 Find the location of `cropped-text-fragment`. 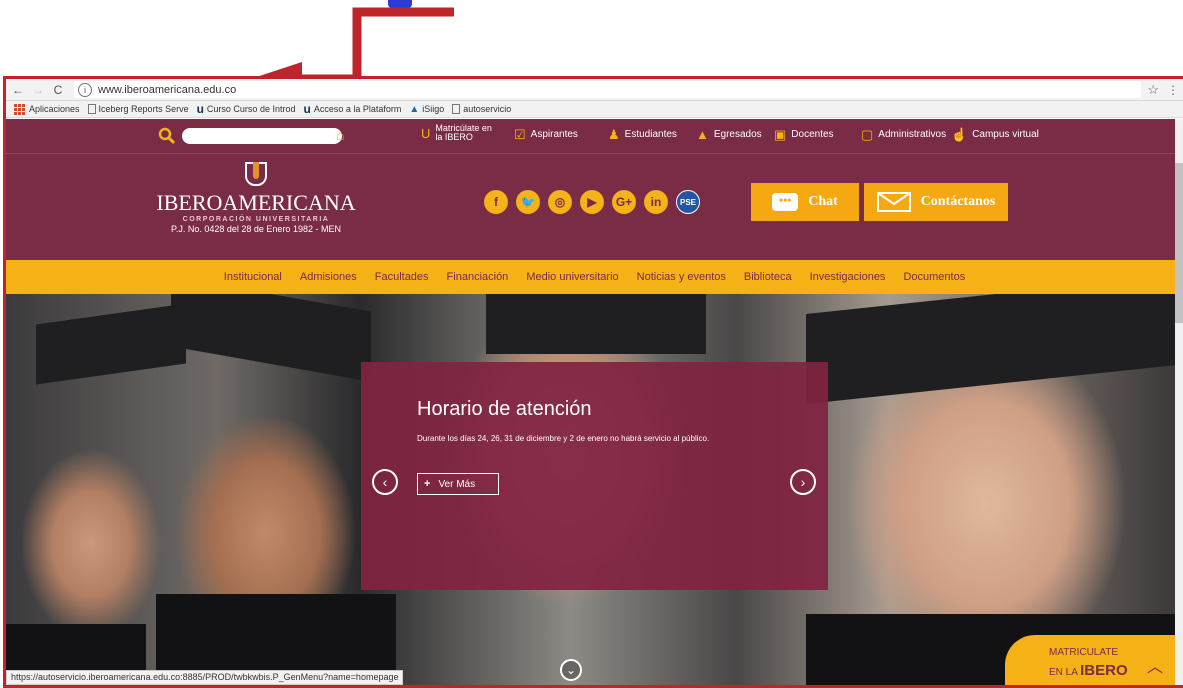

cropped-text-fragment is located at coordinates (400, 4).